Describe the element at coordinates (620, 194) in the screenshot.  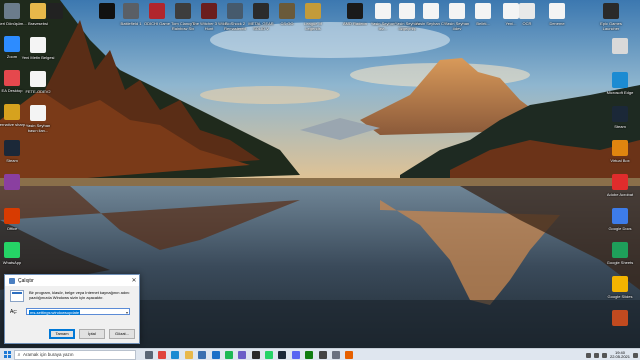
I see `desktop-shortcut-label: Adobe Acrobat` at that location.